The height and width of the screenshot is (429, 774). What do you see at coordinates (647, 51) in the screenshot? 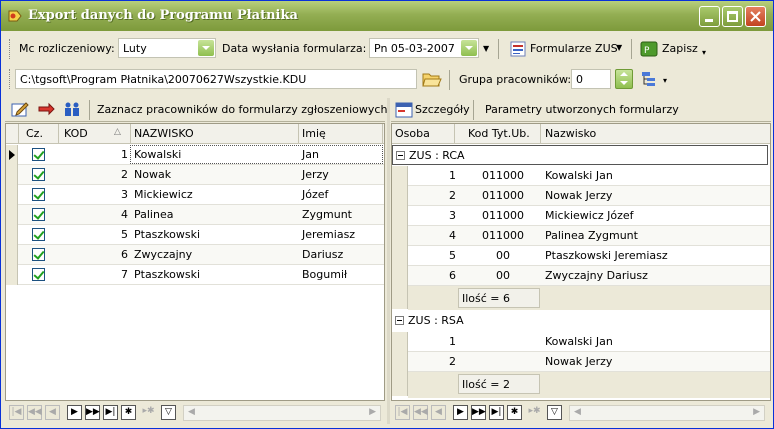
I see `svg-text: P` at bounding box center [647, 51].